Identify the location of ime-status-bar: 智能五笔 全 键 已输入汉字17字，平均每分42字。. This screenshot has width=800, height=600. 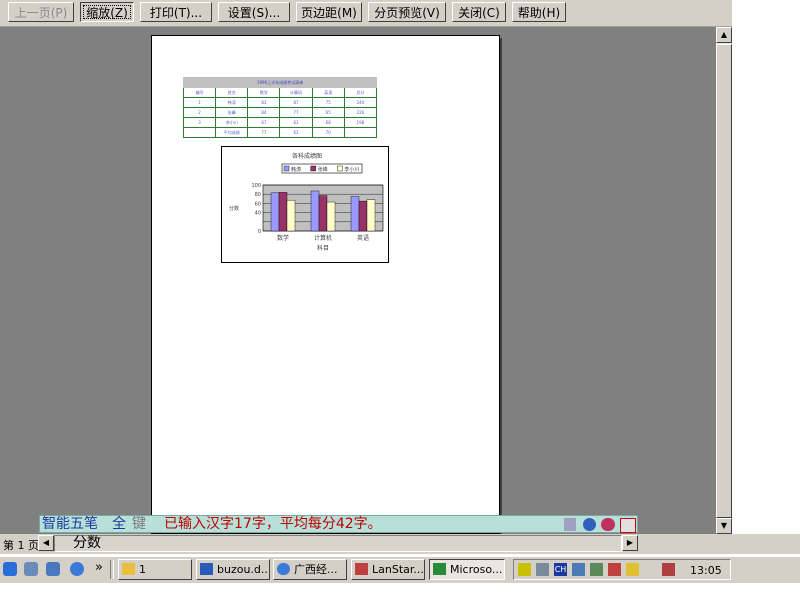
(338, 524).